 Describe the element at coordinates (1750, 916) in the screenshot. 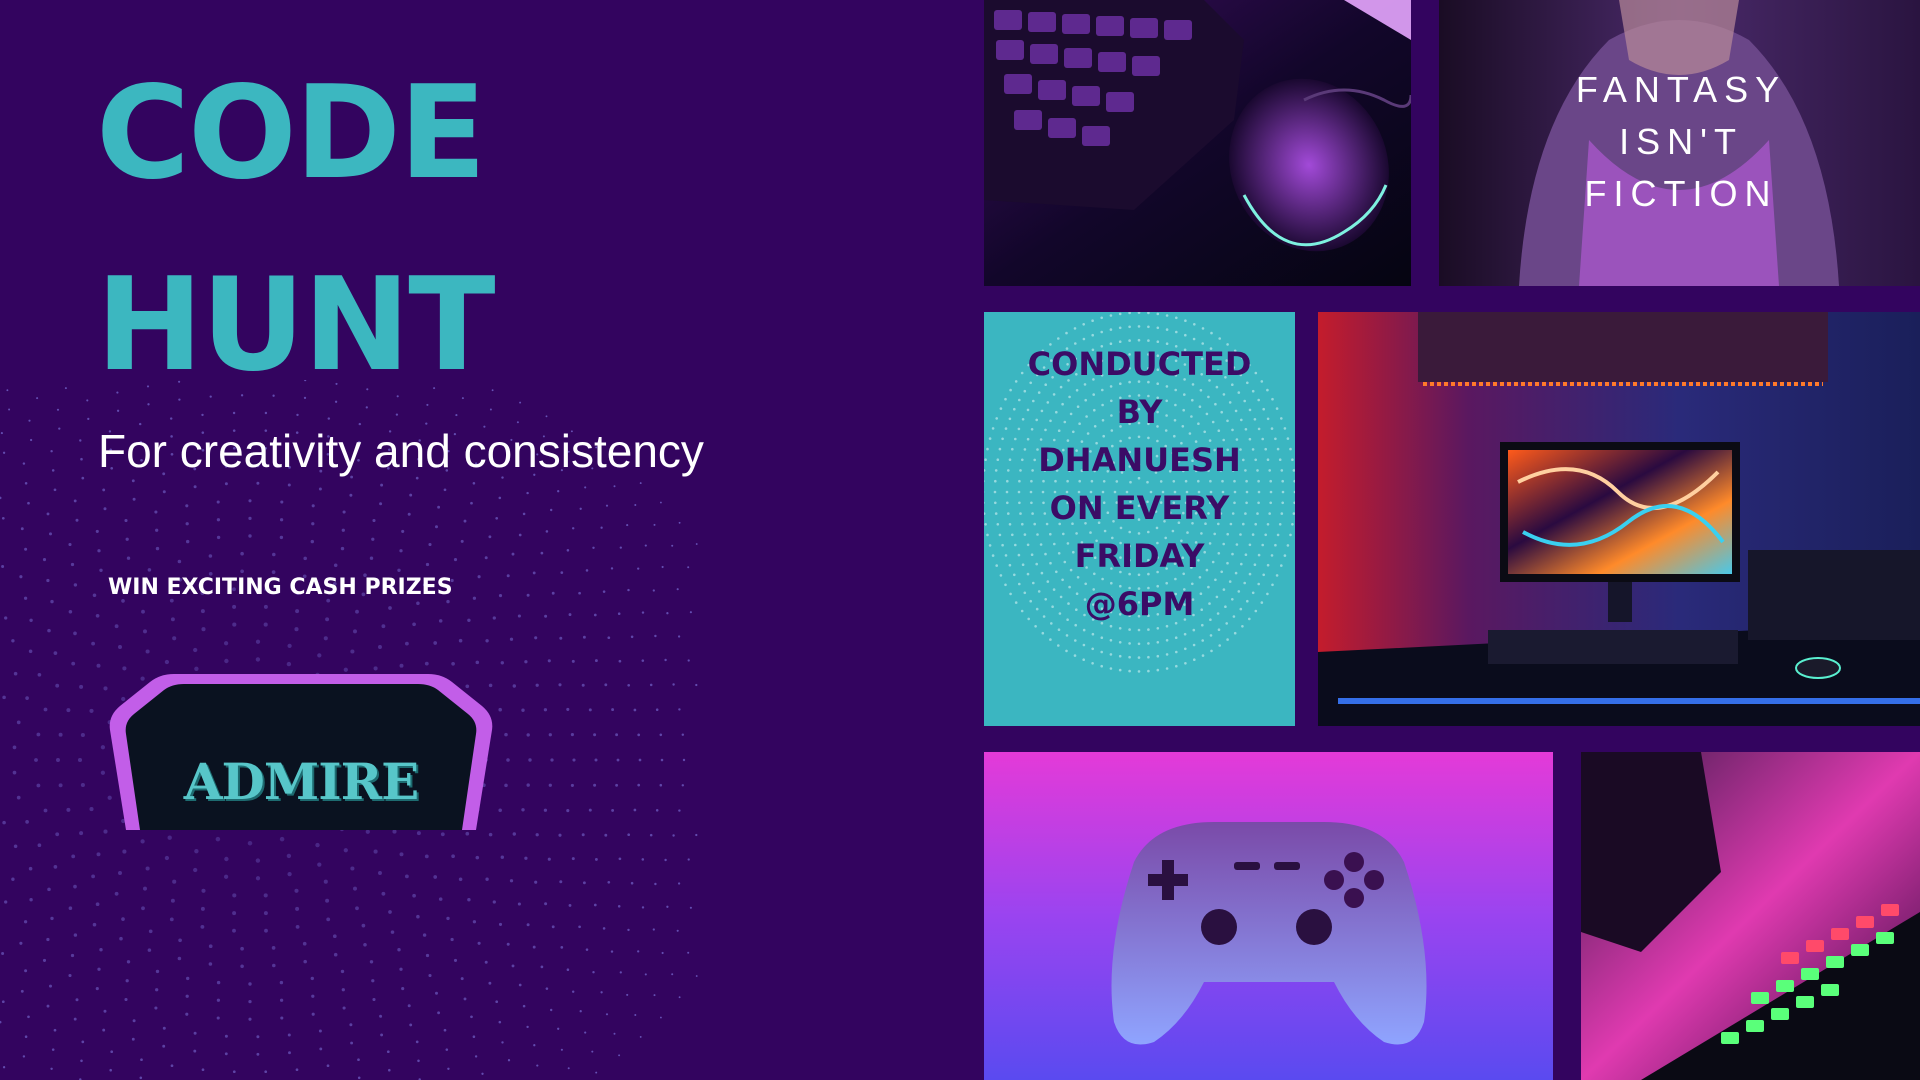

I see `rgb-keyboard-photo` at that location.